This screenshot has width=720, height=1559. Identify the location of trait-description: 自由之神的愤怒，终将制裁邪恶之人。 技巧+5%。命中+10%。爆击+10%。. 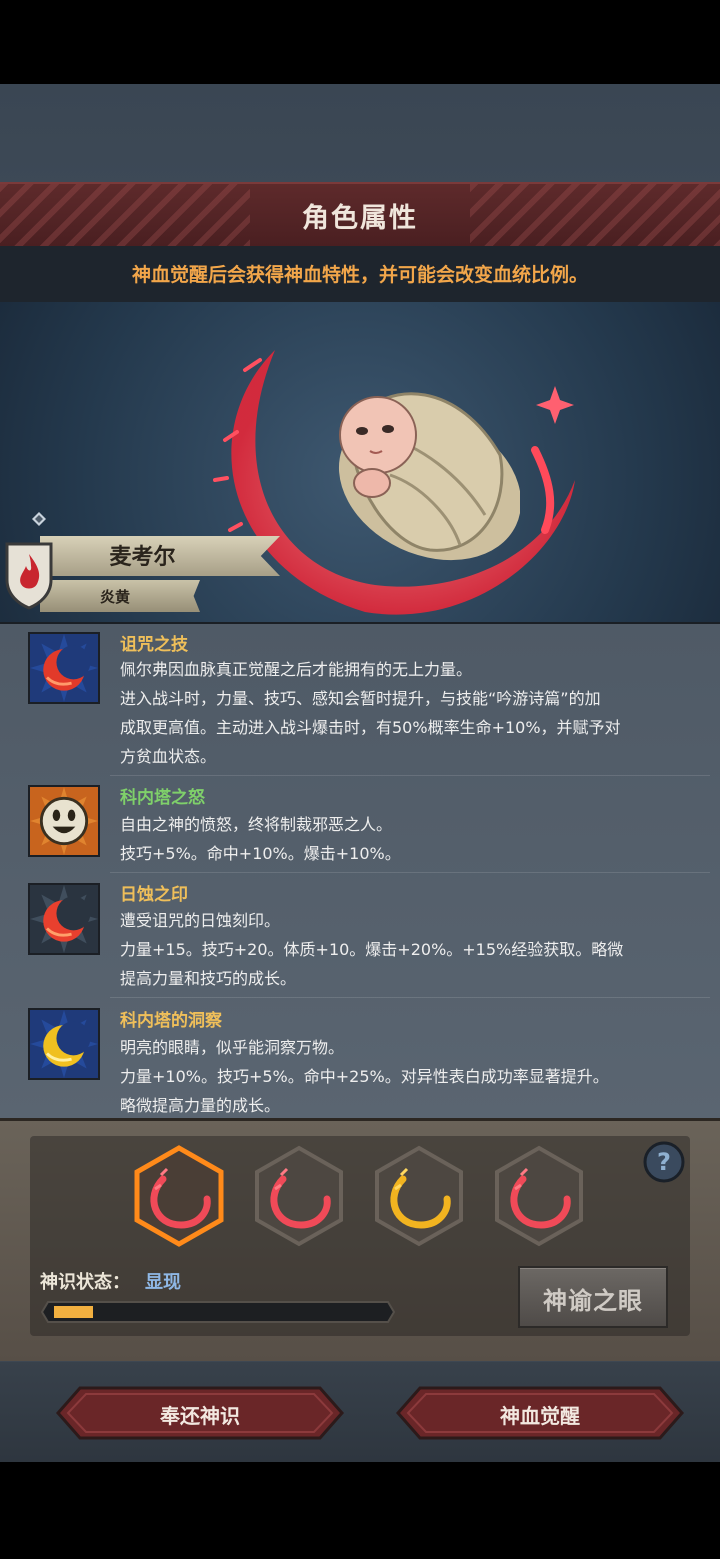
(407, 839).